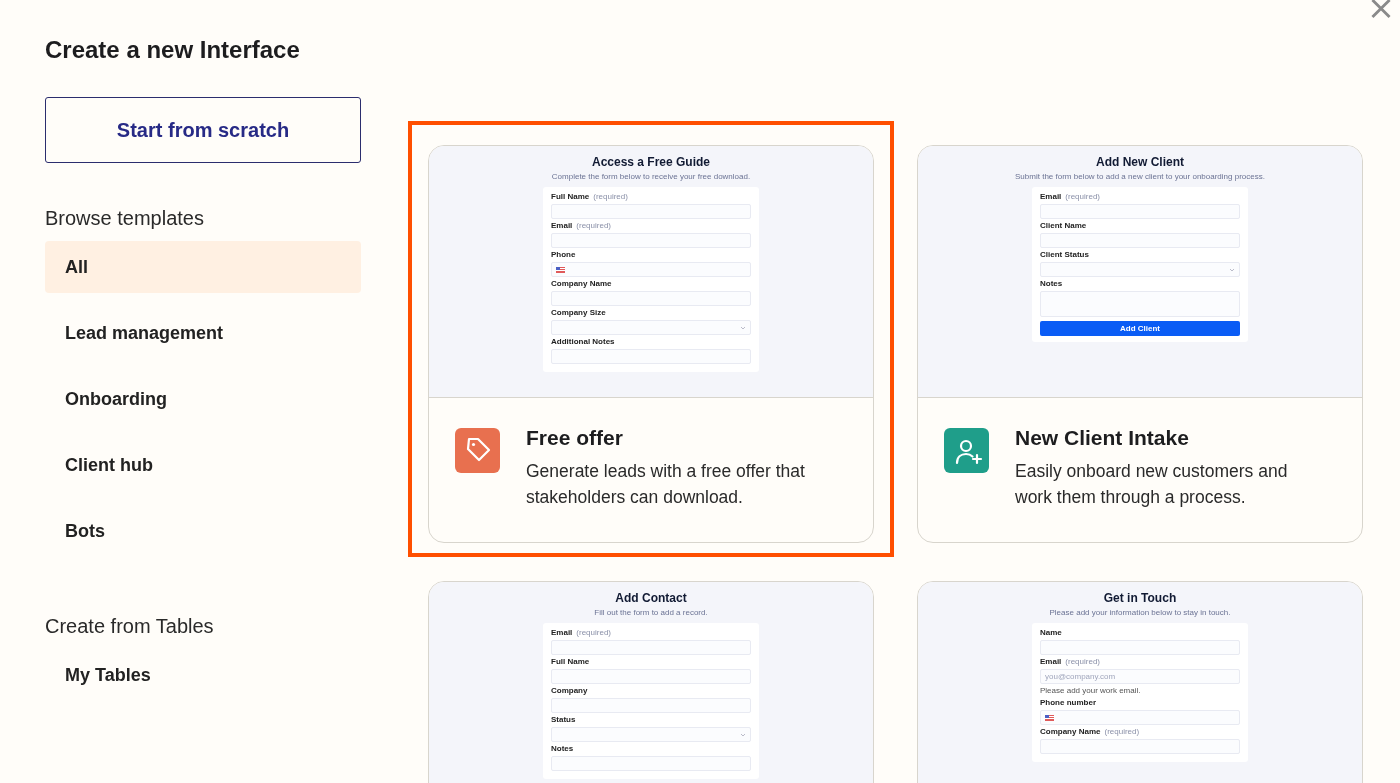 The height and width of the screenshot is (783, 1400). What do you see at coordinates (1140, 598) in the screenshot?
I see `preview-title: Get in Touch` at bounding box center [1140, 598].